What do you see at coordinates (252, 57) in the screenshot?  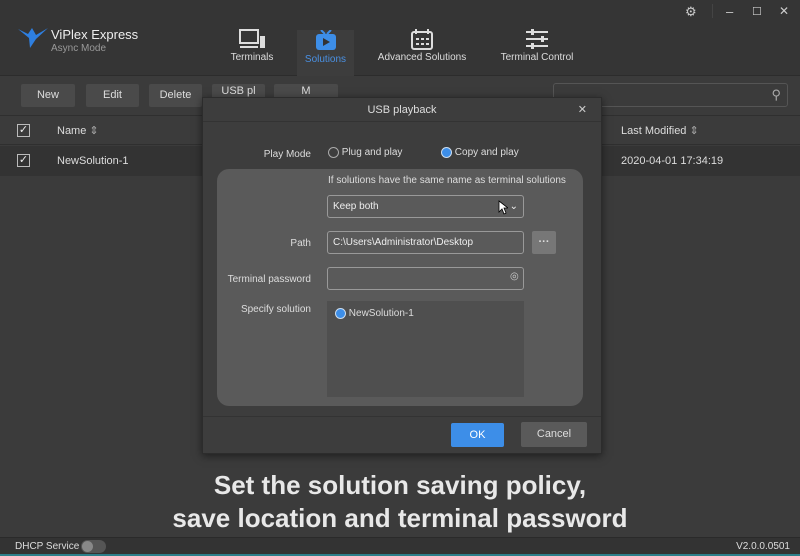 I see `nav-label: Terminals` at bounding box center [252, 57].